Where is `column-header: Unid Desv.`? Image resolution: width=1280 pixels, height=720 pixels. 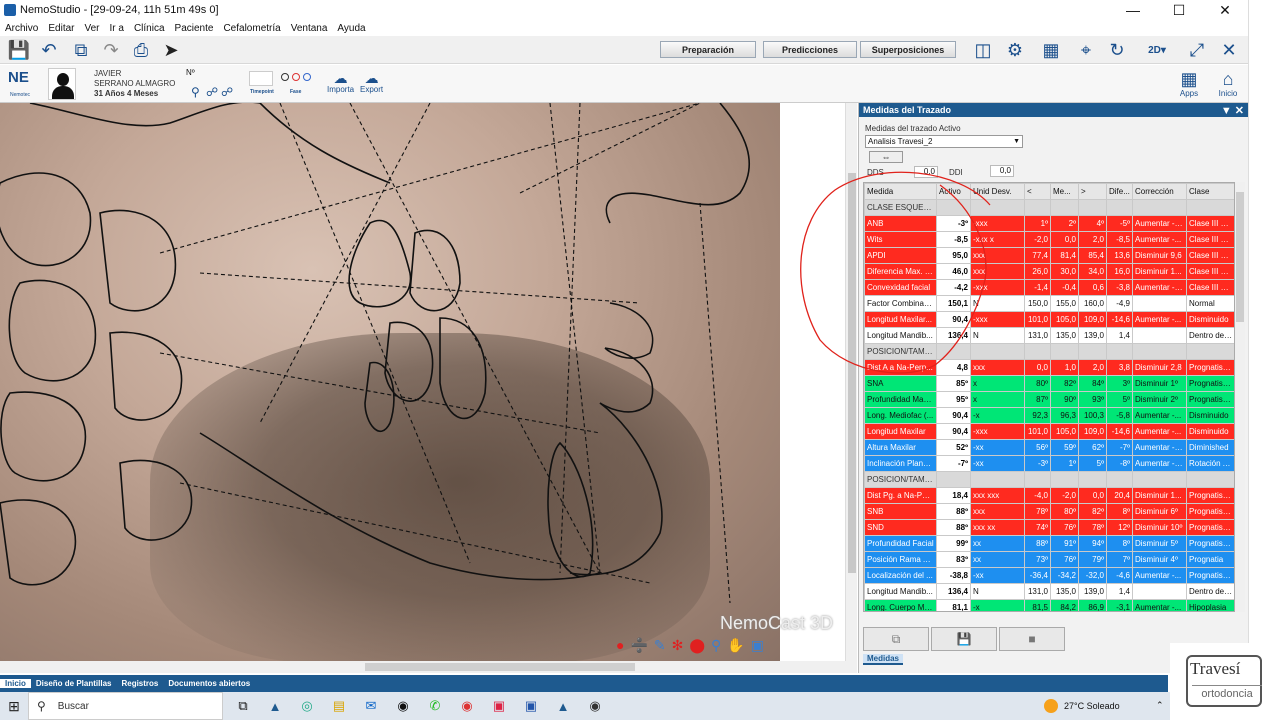
column-header: Unid Desv. is located at coordinates (997, 191).